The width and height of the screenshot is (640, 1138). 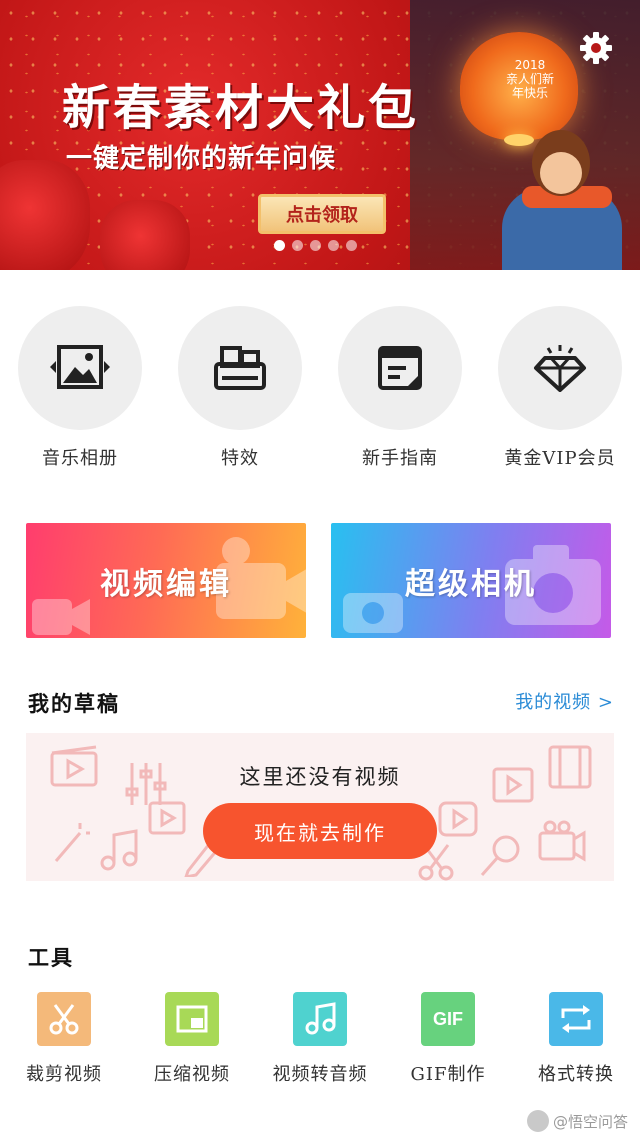 I want to click on shortcut-label: 音乐相册, so click(x=80, y=458).